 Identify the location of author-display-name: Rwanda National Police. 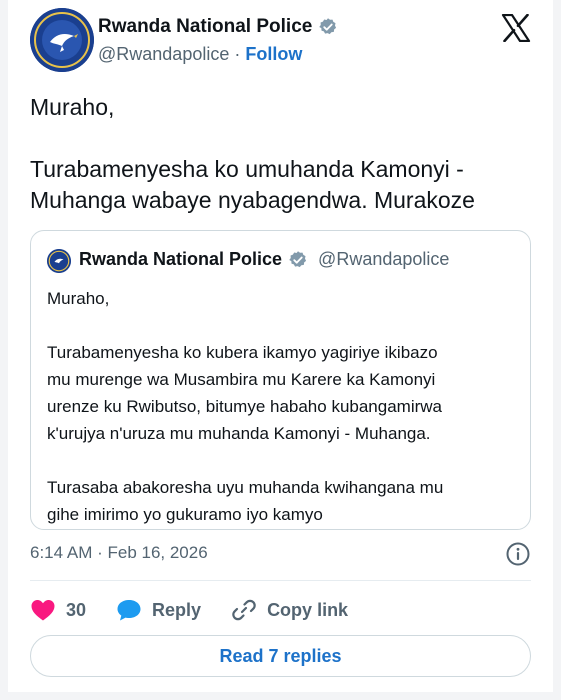
(205, 27).